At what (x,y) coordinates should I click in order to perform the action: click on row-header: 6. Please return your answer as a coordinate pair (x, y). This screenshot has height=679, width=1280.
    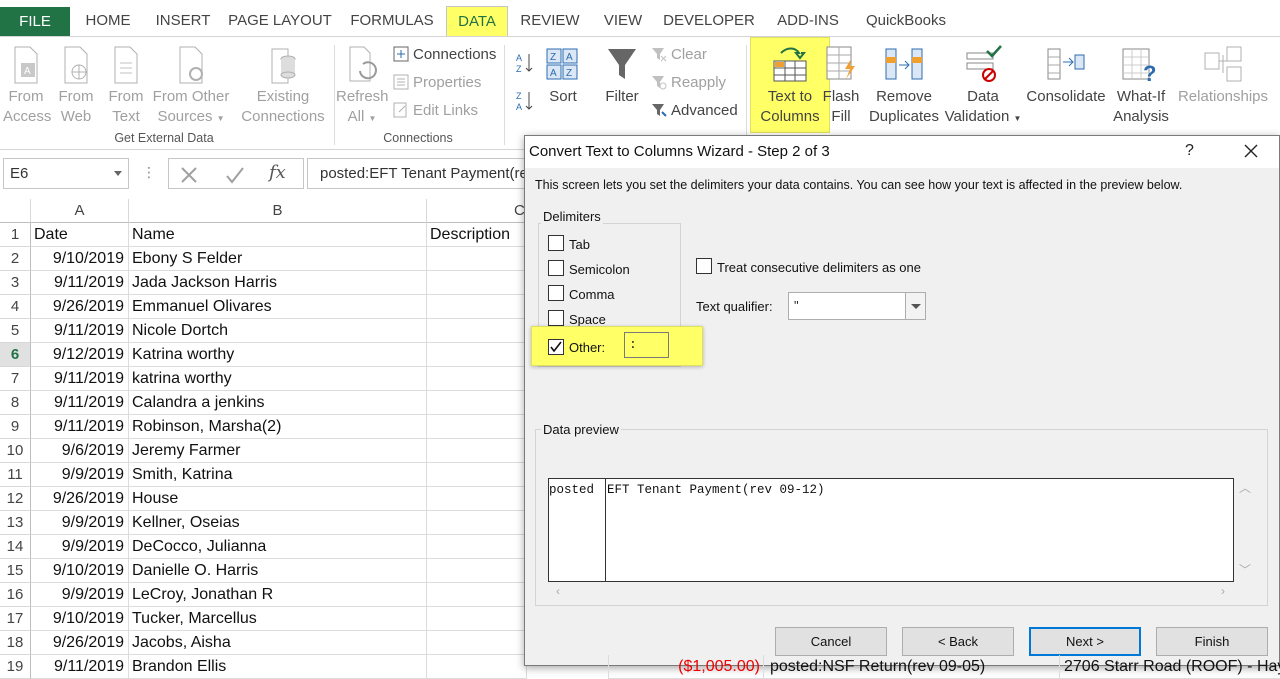
    Looking at the image, I should click on (15, 355).